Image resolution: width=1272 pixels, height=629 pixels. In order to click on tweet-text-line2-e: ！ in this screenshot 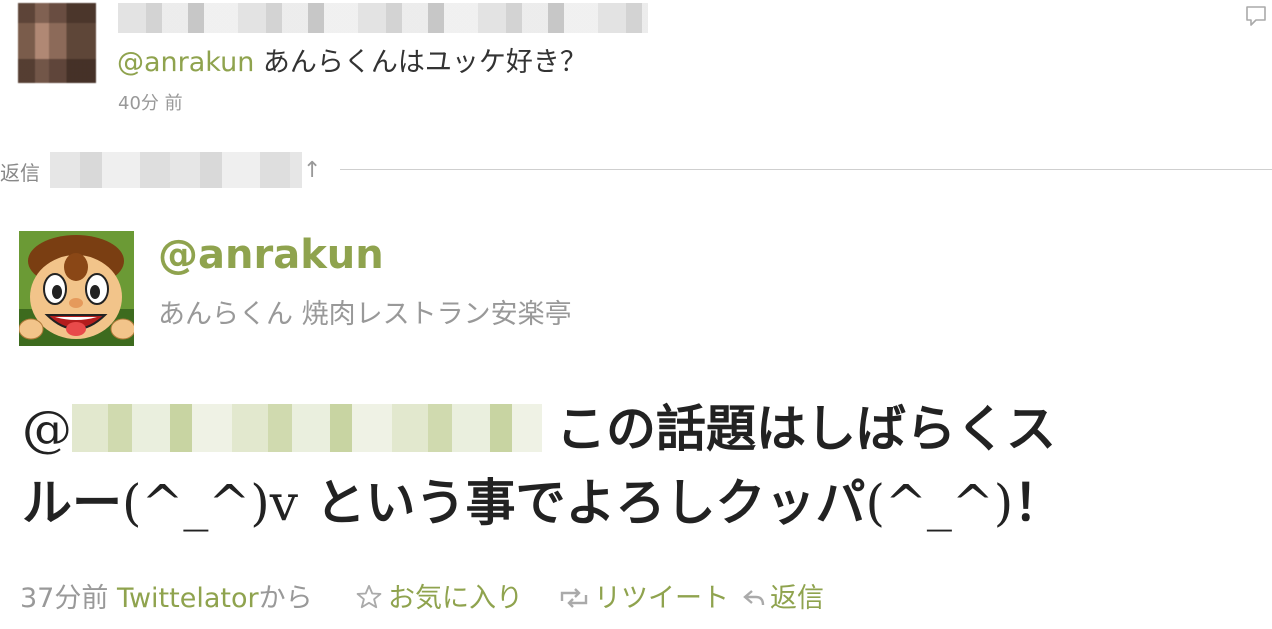, I will do `click(1038, 503)`.